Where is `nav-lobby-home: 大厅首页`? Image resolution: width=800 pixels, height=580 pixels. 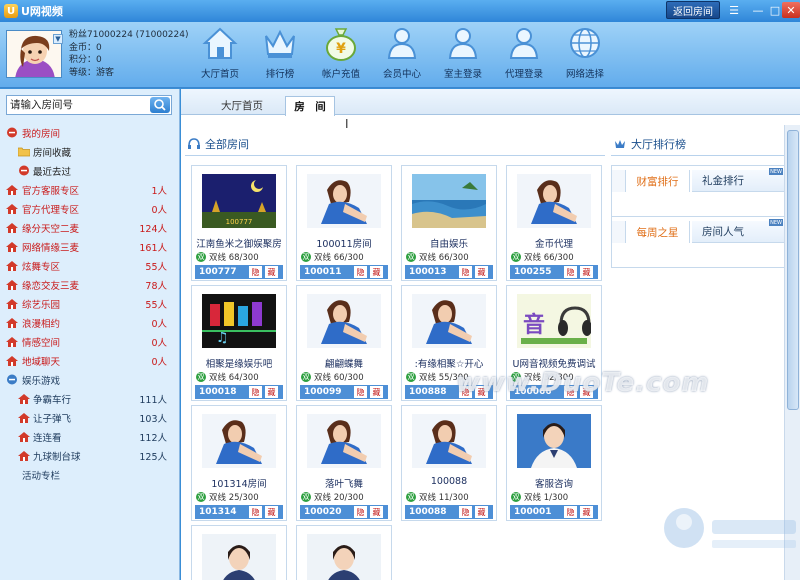 nav-lobby-home: 大厅首页 is located at coordinates (220, 55).